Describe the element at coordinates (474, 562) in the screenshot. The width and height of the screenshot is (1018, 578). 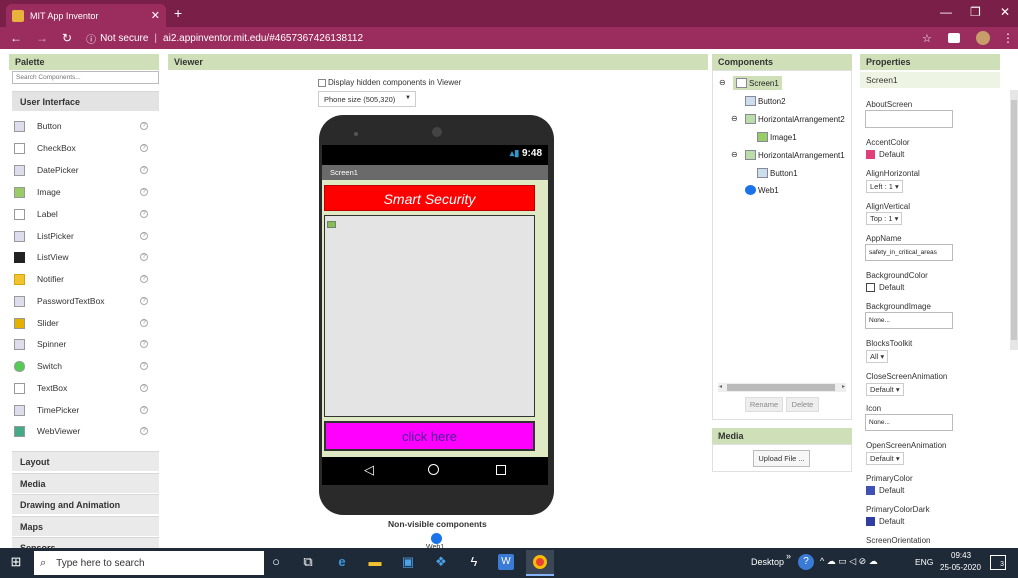
I see `app-bolt-icon: ϟ` at that location.